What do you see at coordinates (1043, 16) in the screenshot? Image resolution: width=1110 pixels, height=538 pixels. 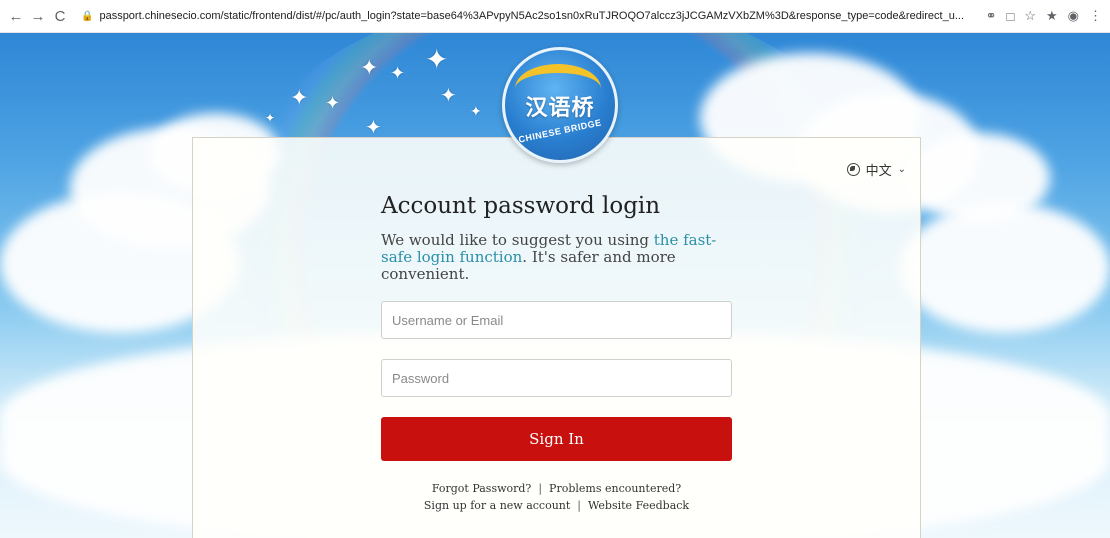 I see `toolbar-icons: ⚭ □ ☆ ★ ◉ ⋮` at bounding box center [1043, 16].